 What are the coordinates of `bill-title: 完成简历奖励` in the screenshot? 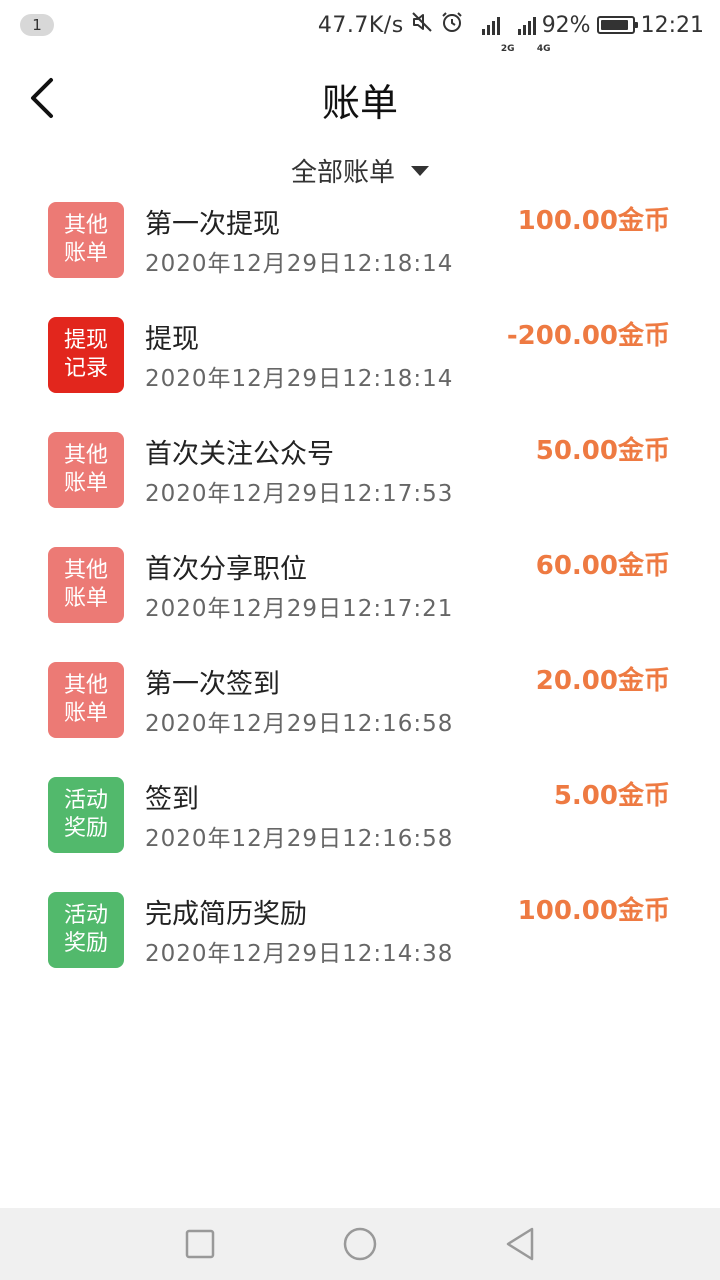 It's located at (226, 914).